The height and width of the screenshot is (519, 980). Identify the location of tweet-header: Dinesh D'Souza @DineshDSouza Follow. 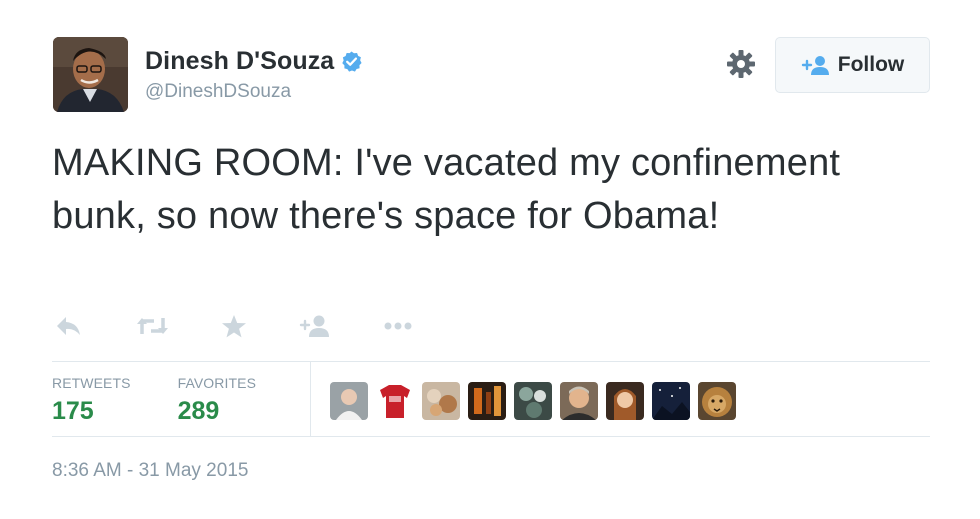
(491, 75).